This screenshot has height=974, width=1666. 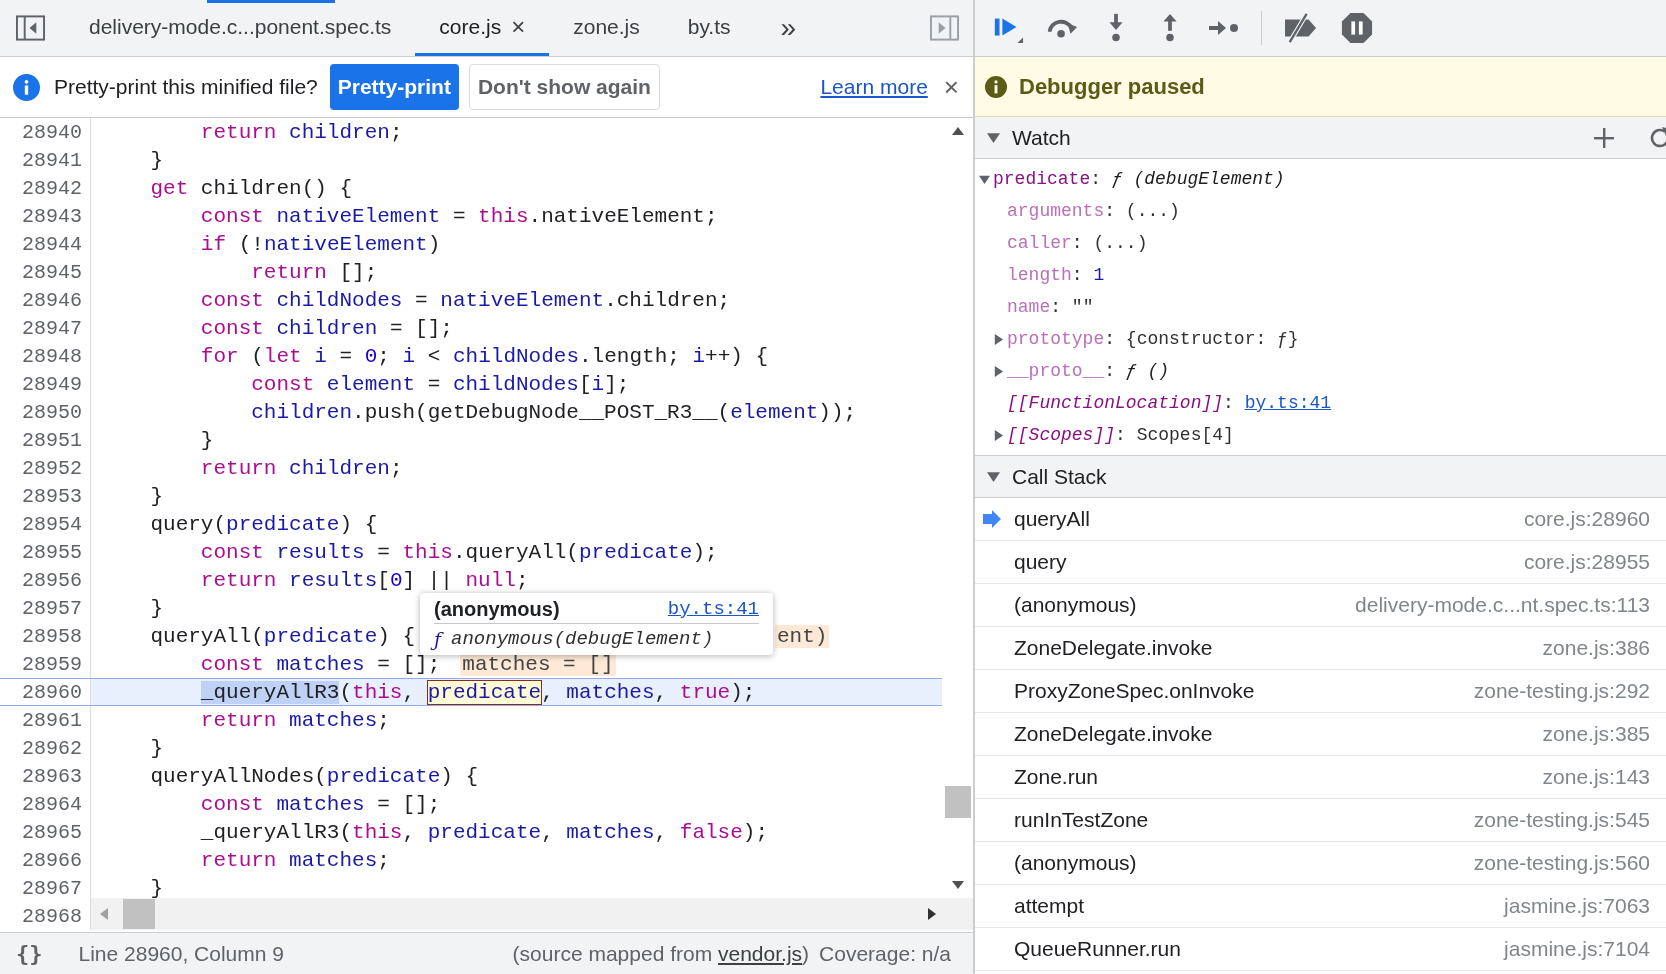 I want to click on scroll-down-icon, so click(x=957, y=885).